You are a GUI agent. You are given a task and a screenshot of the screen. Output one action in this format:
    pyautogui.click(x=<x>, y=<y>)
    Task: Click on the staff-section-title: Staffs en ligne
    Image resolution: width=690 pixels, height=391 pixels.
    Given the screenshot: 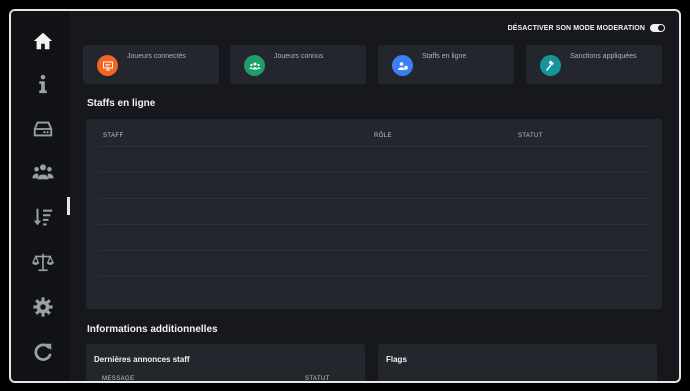 What is the action you would take?
    pyautogui.click(x=121, y=103)
    